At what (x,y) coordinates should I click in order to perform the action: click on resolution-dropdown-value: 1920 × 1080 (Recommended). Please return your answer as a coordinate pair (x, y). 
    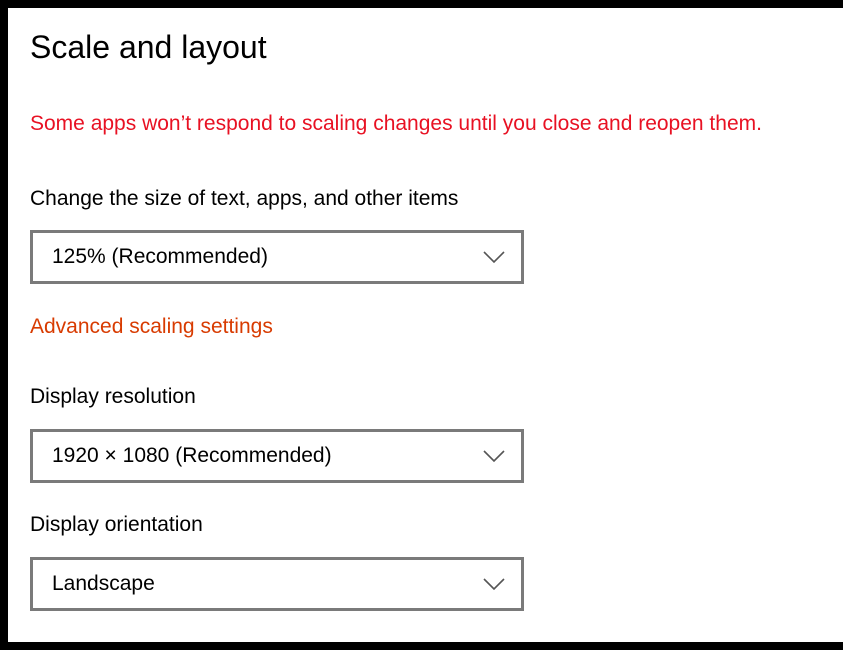
    Looking at the image, I should click on (192, 455).